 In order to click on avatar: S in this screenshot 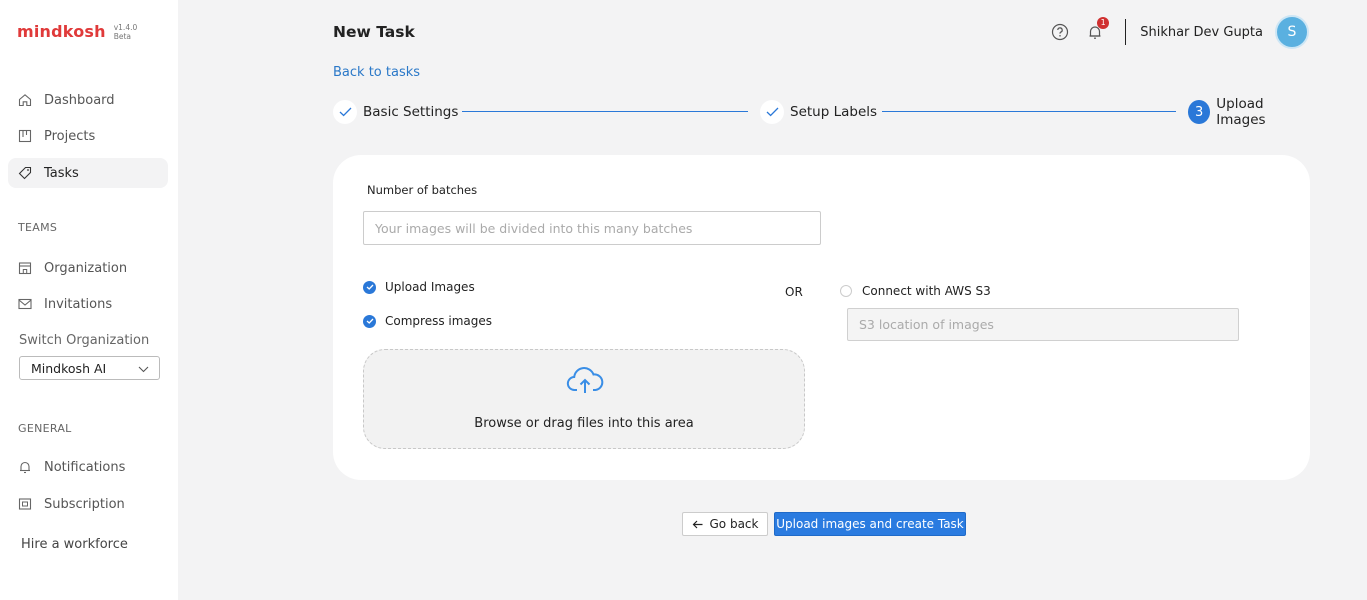, I will do `click(1292, 32)`.